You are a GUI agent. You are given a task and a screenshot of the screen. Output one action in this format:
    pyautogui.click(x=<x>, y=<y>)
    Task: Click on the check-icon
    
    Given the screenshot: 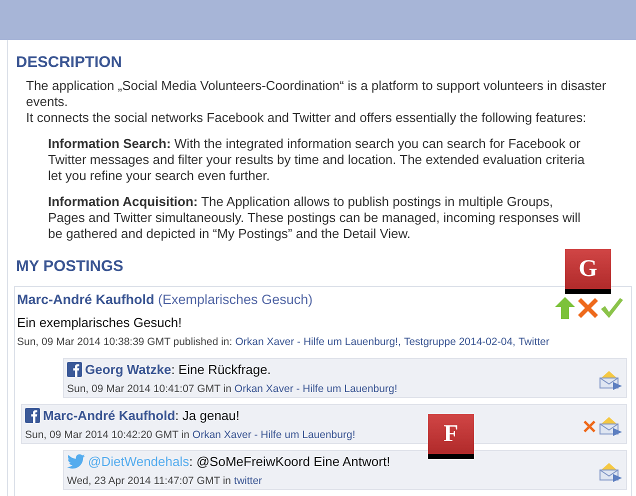 What is the action you would take?
    pyautogui.click(x=612, y=308)
    